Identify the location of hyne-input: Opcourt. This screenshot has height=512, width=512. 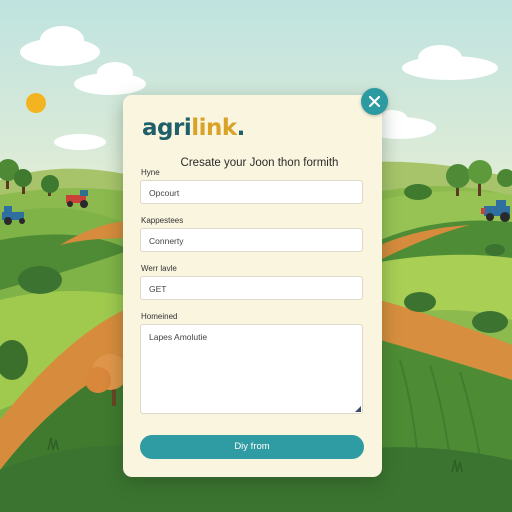
(251, 192).